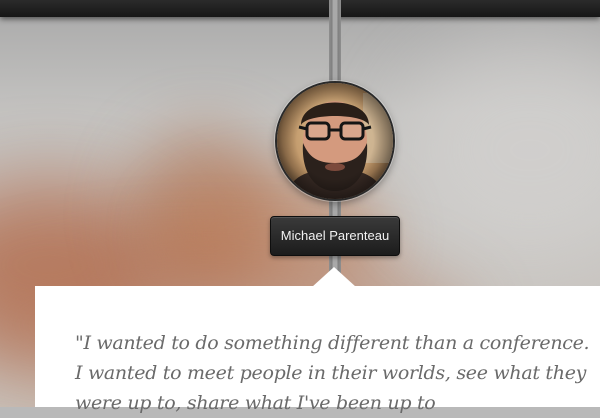 The height and width of the screenshot is (418, 600). What do you see at coordinates (300, 8) in the screenshot?
I see `top-bar` at bounding box center [300, 8].